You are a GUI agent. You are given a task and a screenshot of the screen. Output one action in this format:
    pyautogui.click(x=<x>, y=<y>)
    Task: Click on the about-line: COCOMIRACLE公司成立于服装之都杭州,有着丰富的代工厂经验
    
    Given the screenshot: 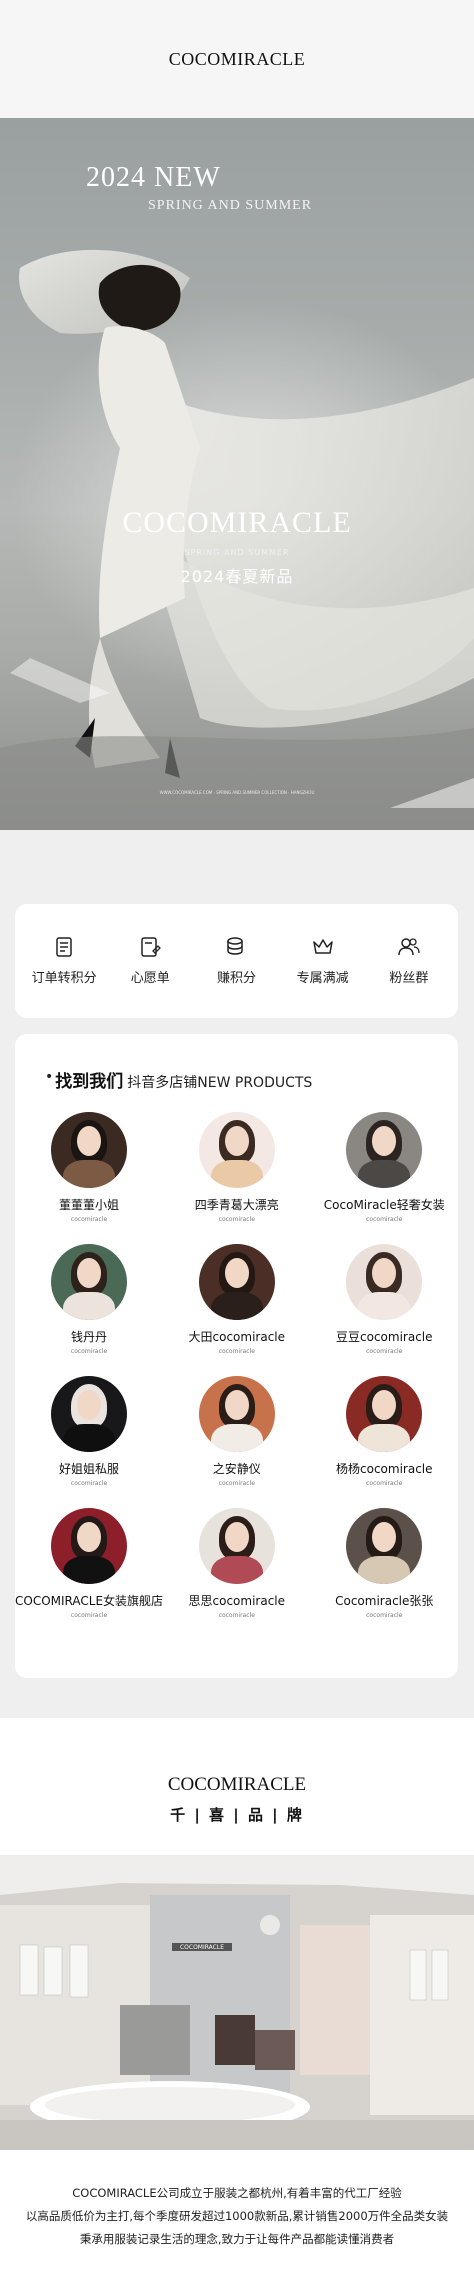 What is the action you would take?
    pyautogui.click(x=237, y=2193)
    